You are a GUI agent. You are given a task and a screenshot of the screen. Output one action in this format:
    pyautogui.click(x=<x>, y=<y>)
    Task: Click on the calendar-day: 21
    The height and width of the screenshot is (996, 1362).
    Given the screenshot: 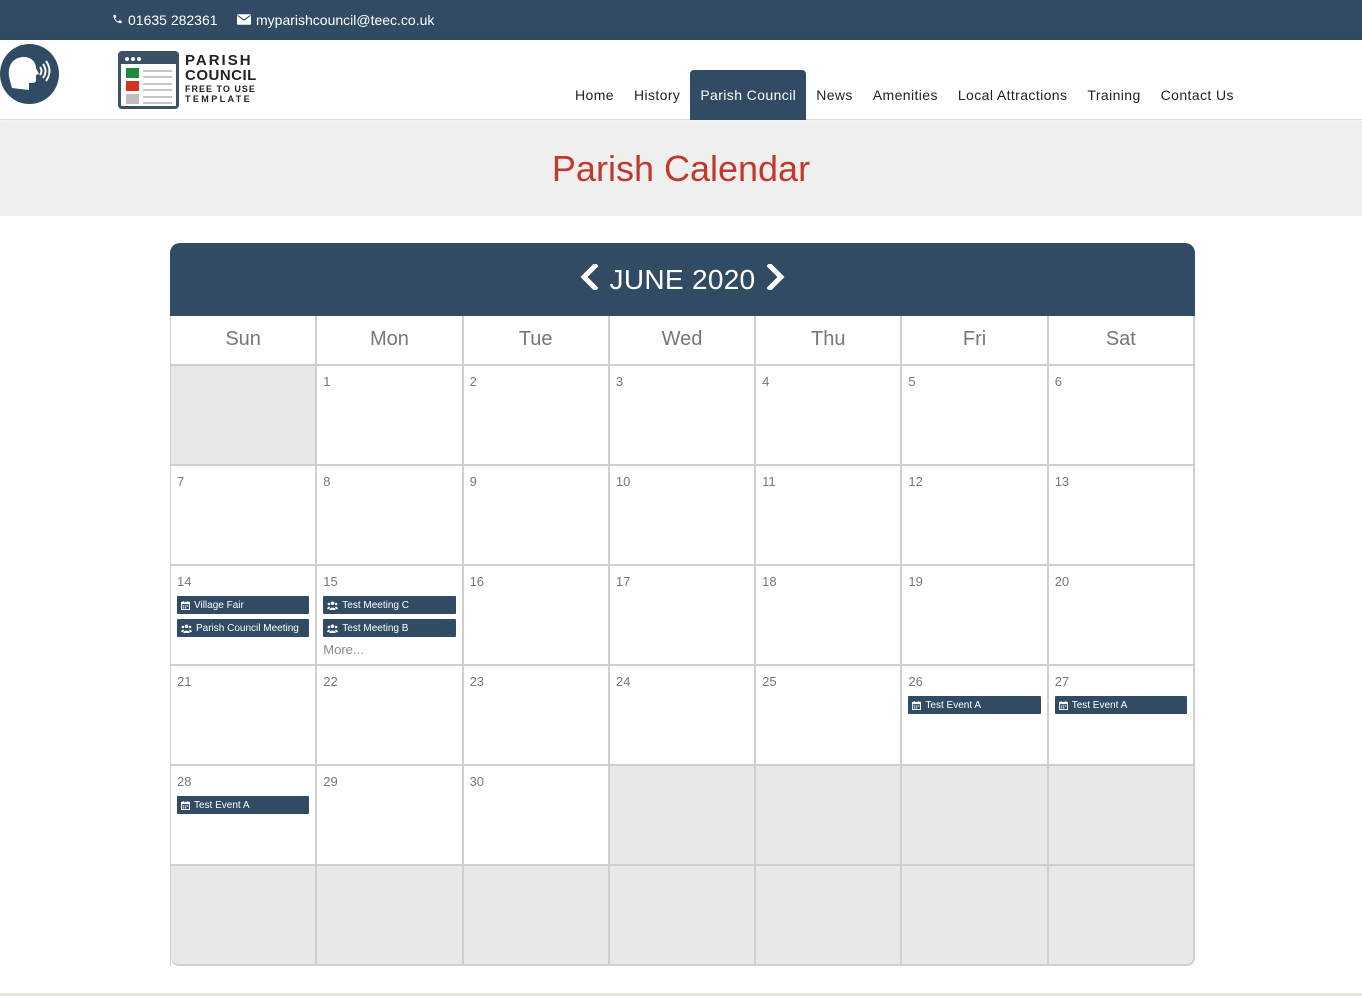 What is the action you would take?
    pyautogui.click(x=244, y=716)
    